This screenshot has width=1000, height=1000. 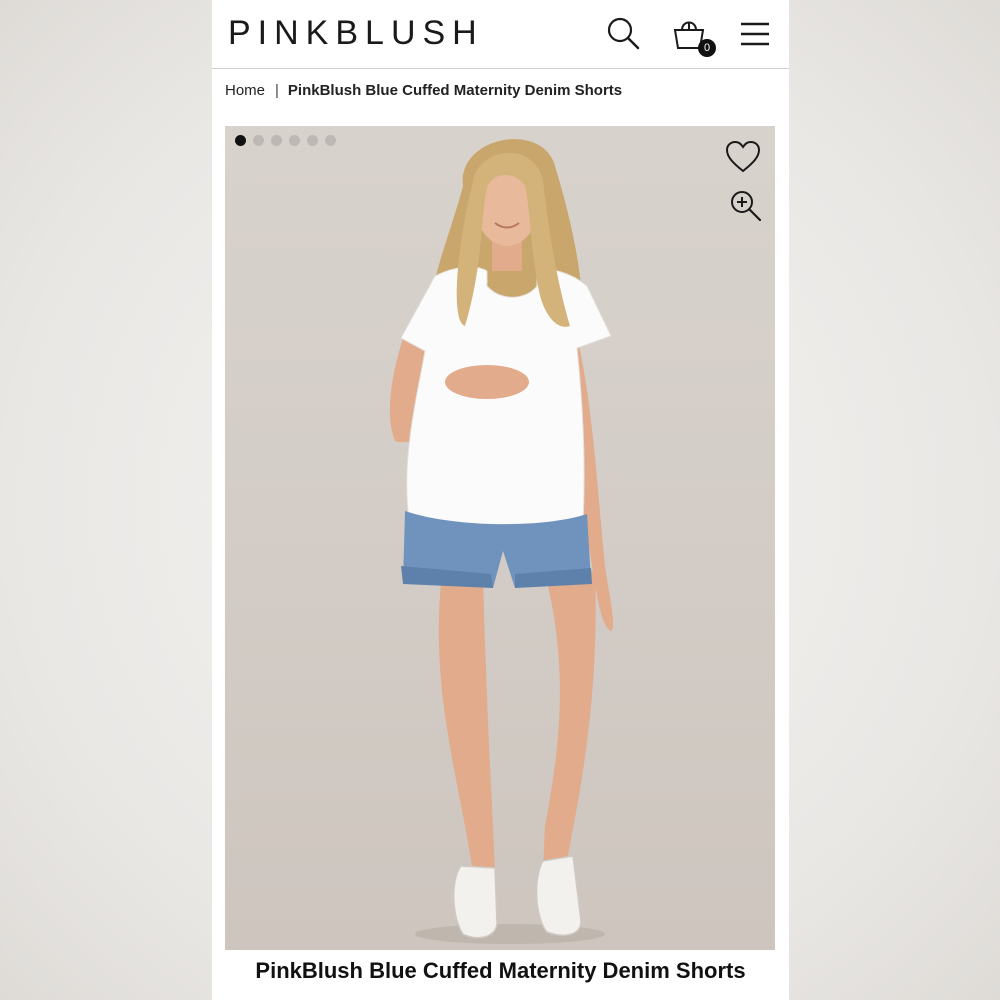 I want to click on heart-icon, so click(x=743, y=157).